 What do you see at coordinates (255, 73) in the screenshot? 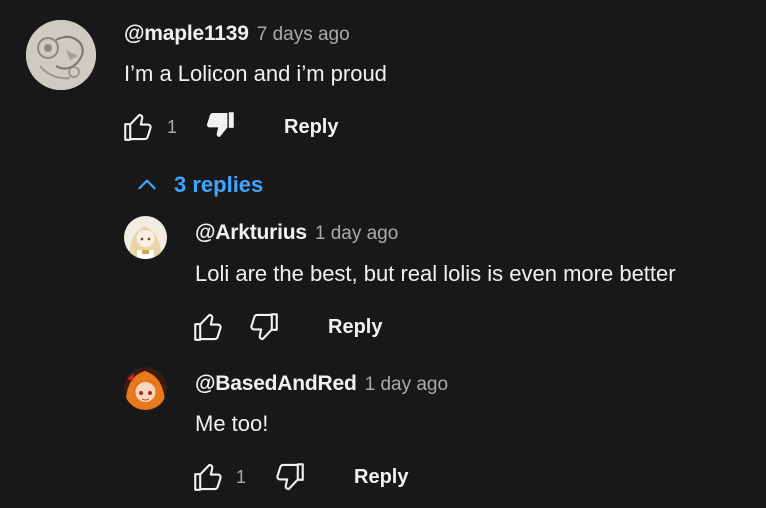
I see `comment-text: I’m a Lolicon and i’m proud` at bounding box center [255, 73].